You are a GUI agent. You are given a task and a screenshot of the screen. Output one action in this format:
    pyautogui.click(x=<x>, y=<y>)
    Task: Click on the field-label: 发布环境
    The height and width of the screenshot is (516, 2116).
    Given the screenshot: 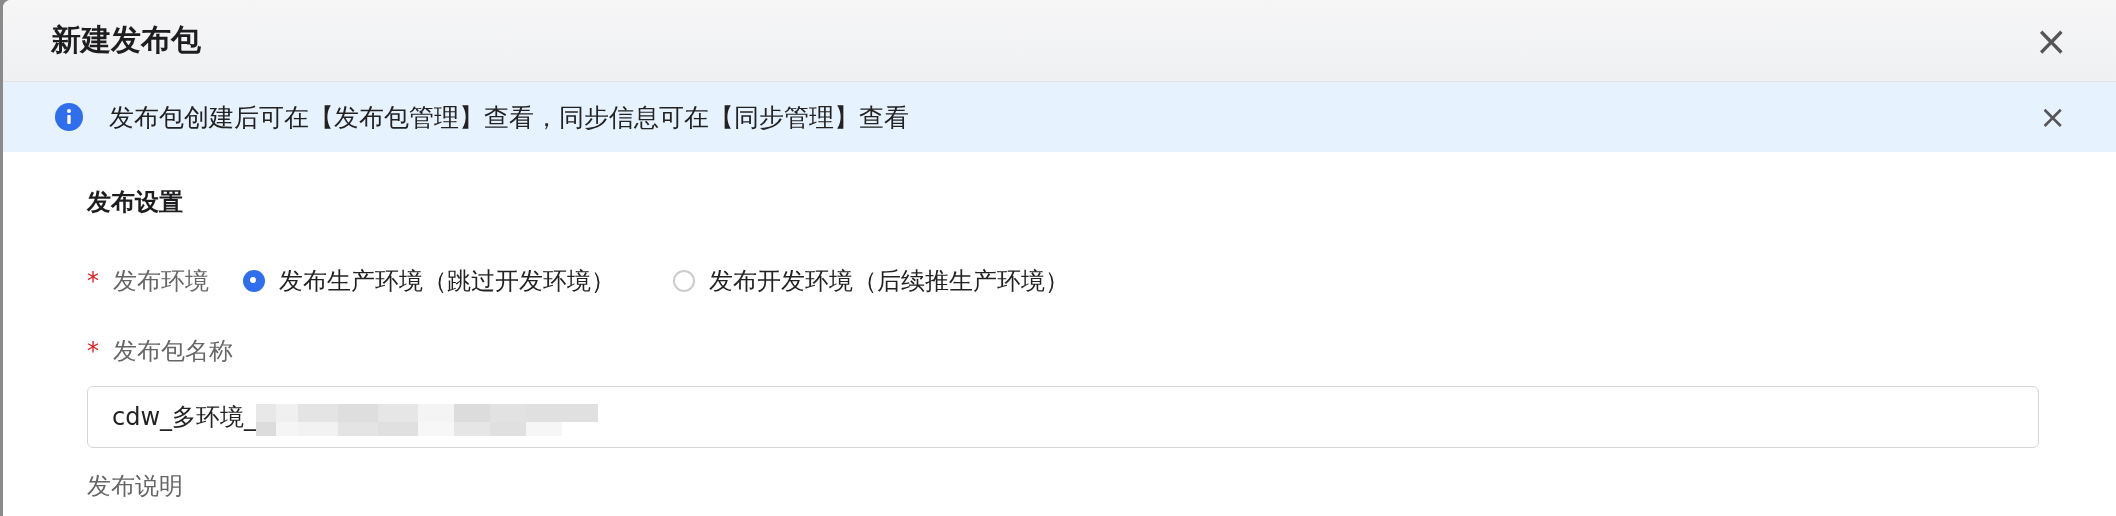 What is the action you would take?
    pyautogui.click(x=161, y=281)
    